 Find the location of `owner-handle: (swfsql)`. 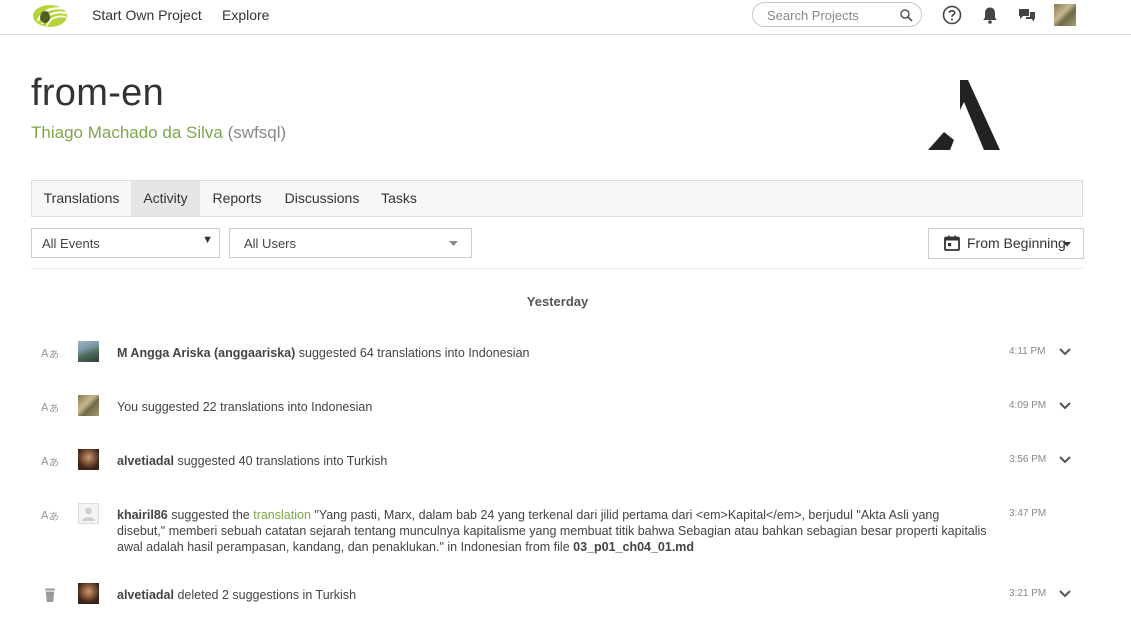

owner-handle: (swfsql) is located at coordinates (257, 132).